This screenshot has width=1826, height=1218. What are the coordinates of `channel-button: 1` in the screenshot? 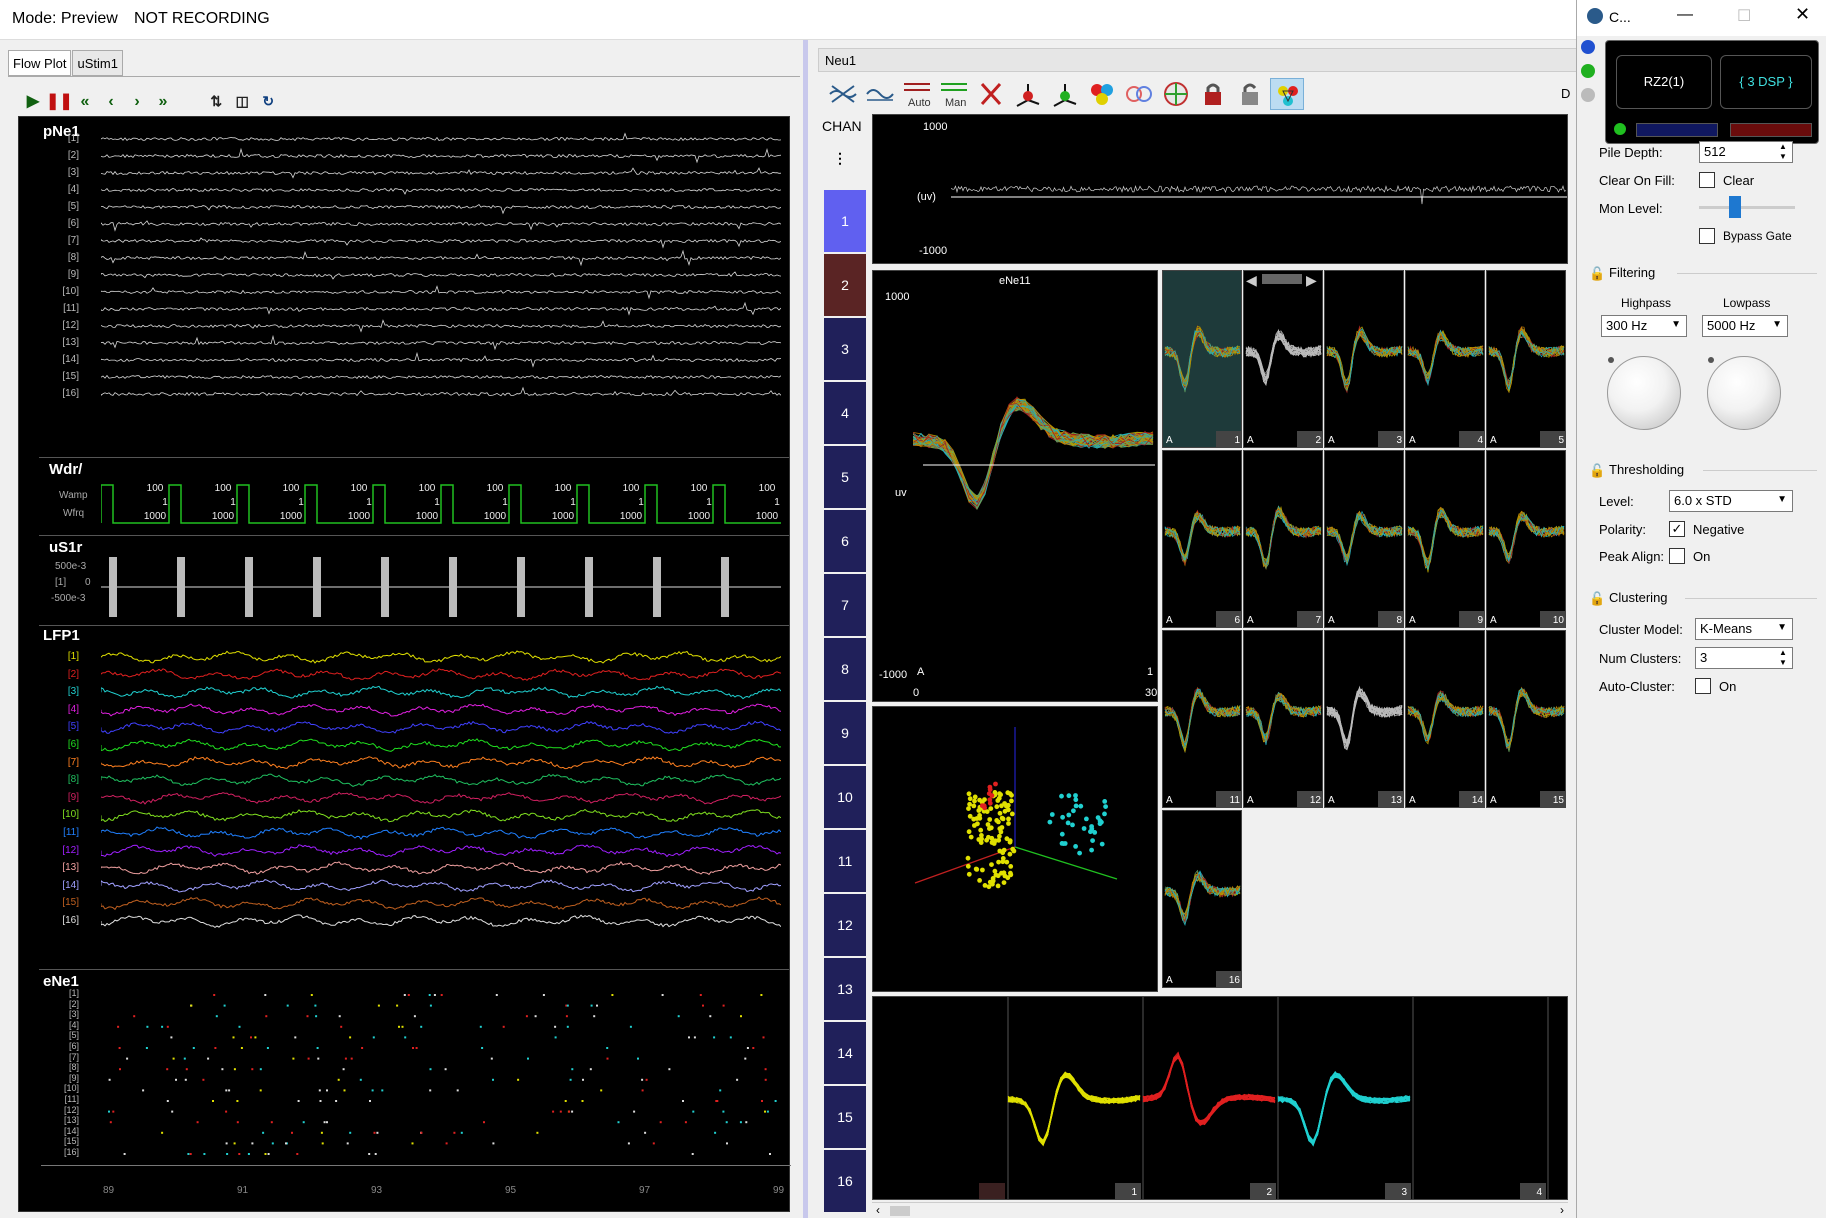 It's located at (845, 221).